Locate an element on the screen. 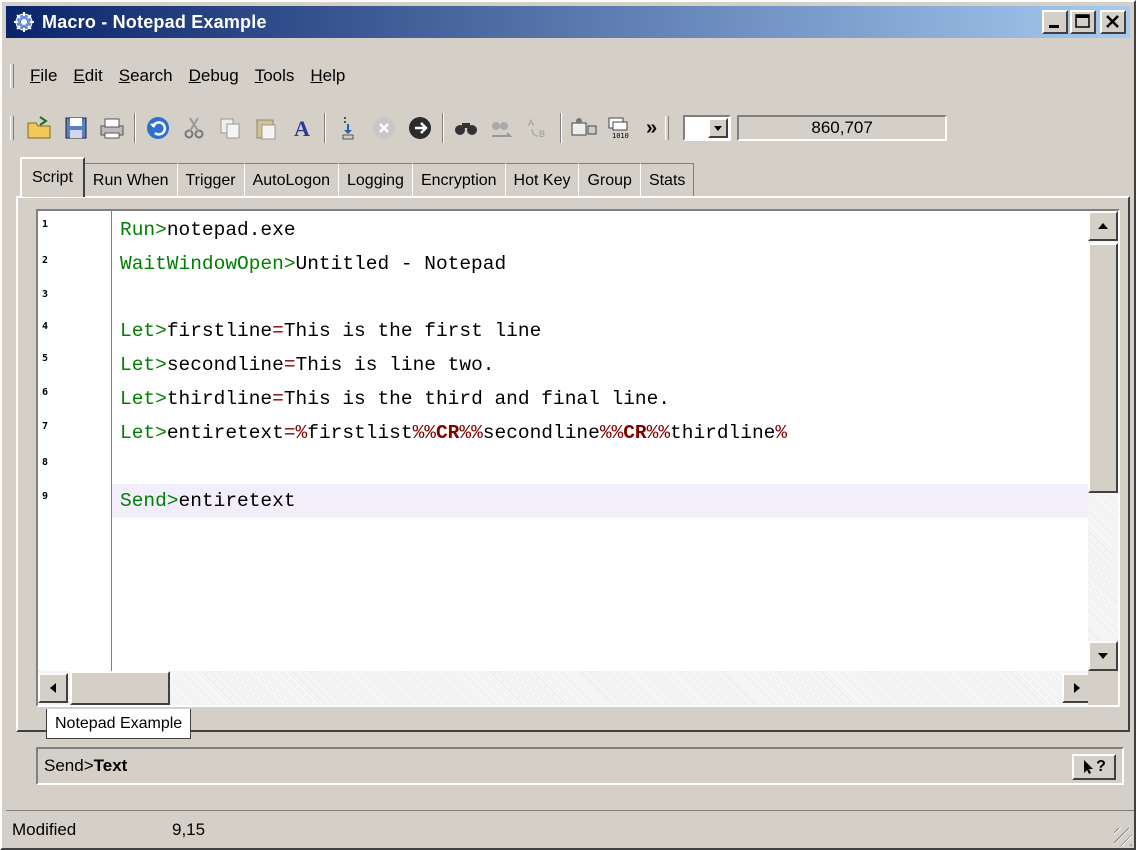 This screenshot has width=1136, height=850. chevron-down-icon is located at coordinates (718, 128).